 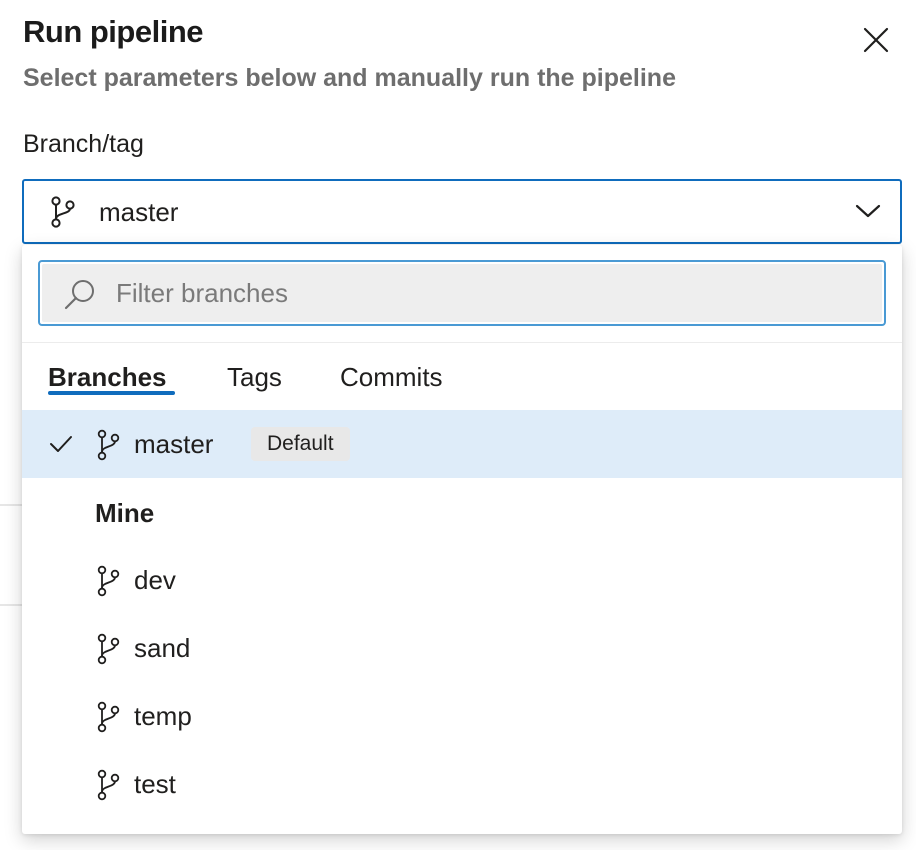 I want to click on branch-item-label: test, so click(x=155, y=784).